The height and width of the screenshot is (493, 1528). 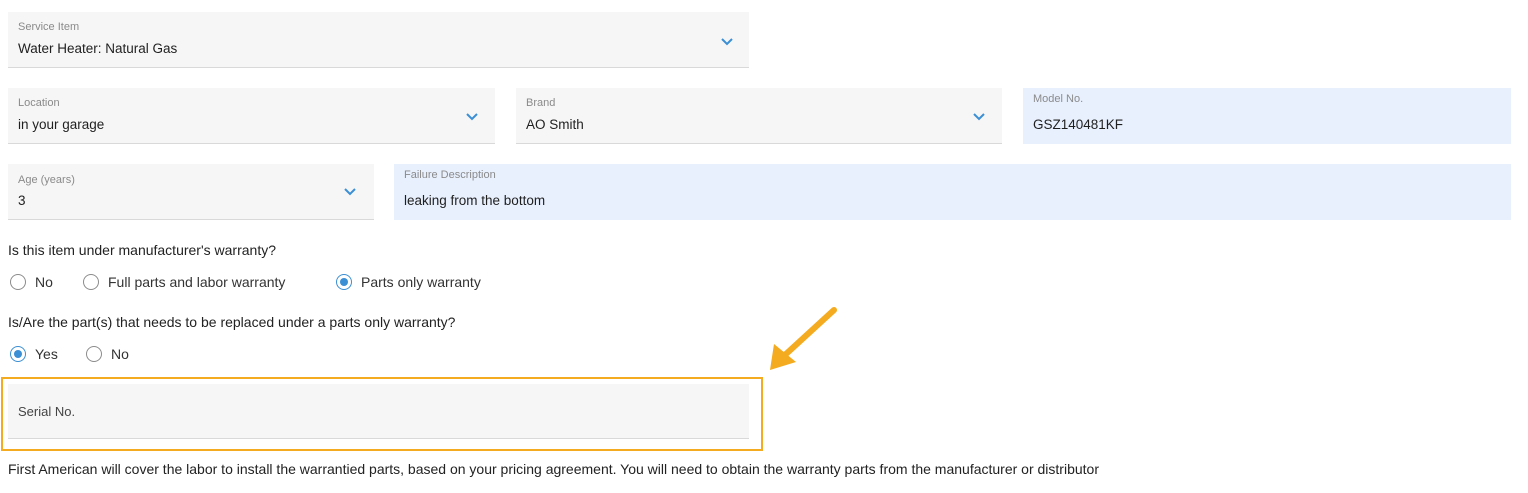 I want to click on brand-value: AO Smith, so click(x=555, y=124).